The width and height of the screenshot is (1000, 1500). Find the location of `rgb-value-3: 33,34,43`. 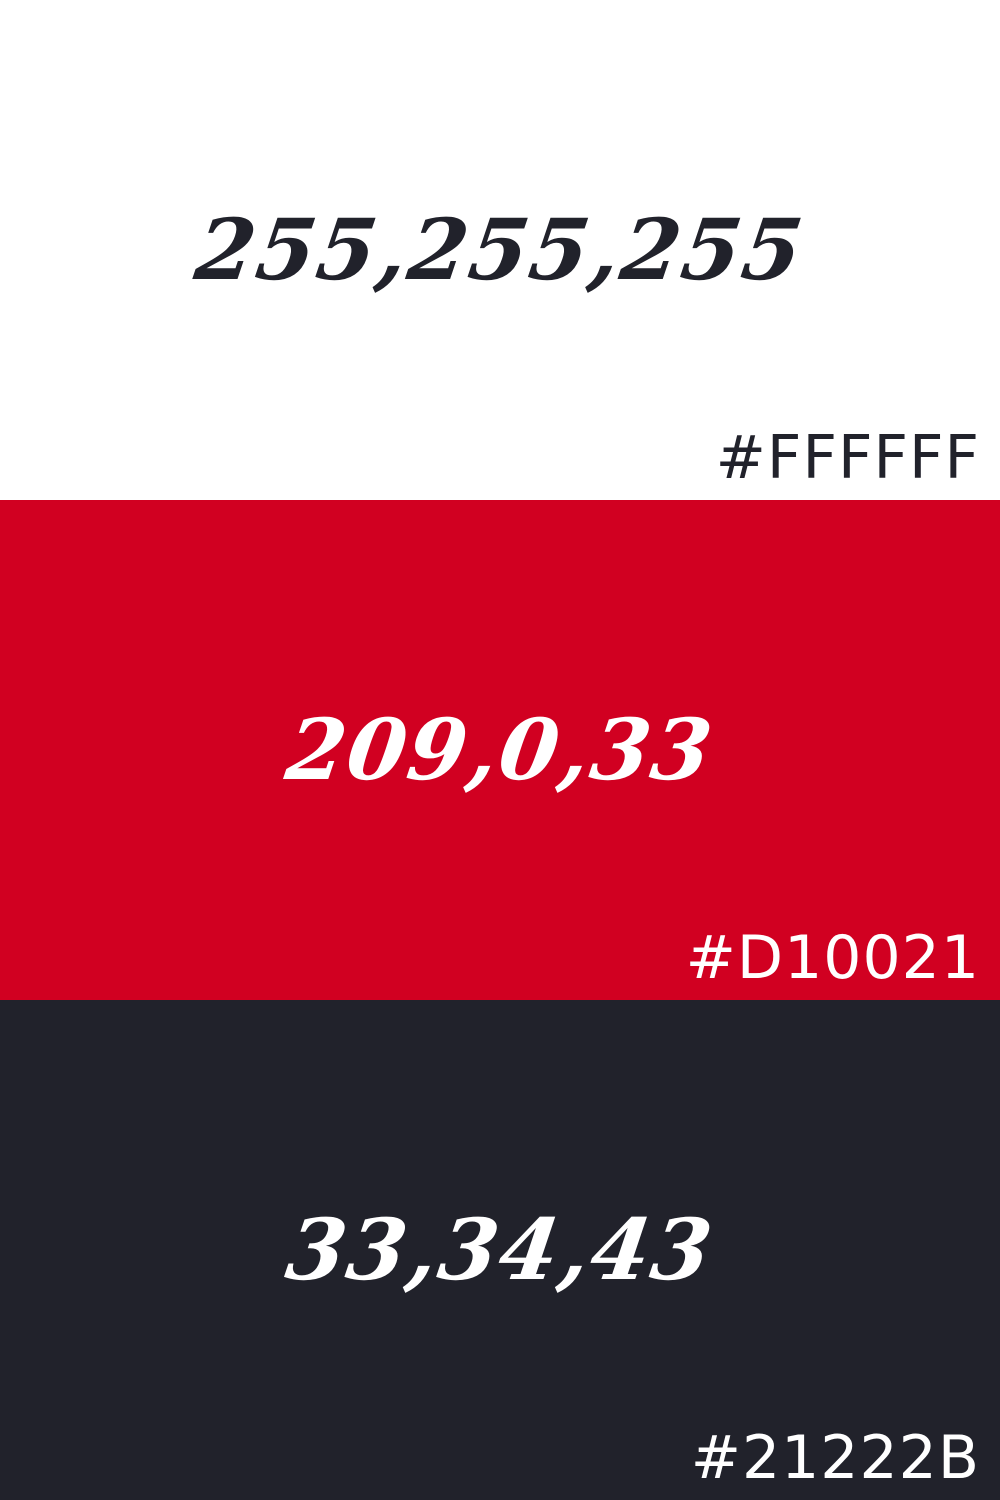

rgb-value-3: 33,34,43 is located at coordinates (500, 1249).